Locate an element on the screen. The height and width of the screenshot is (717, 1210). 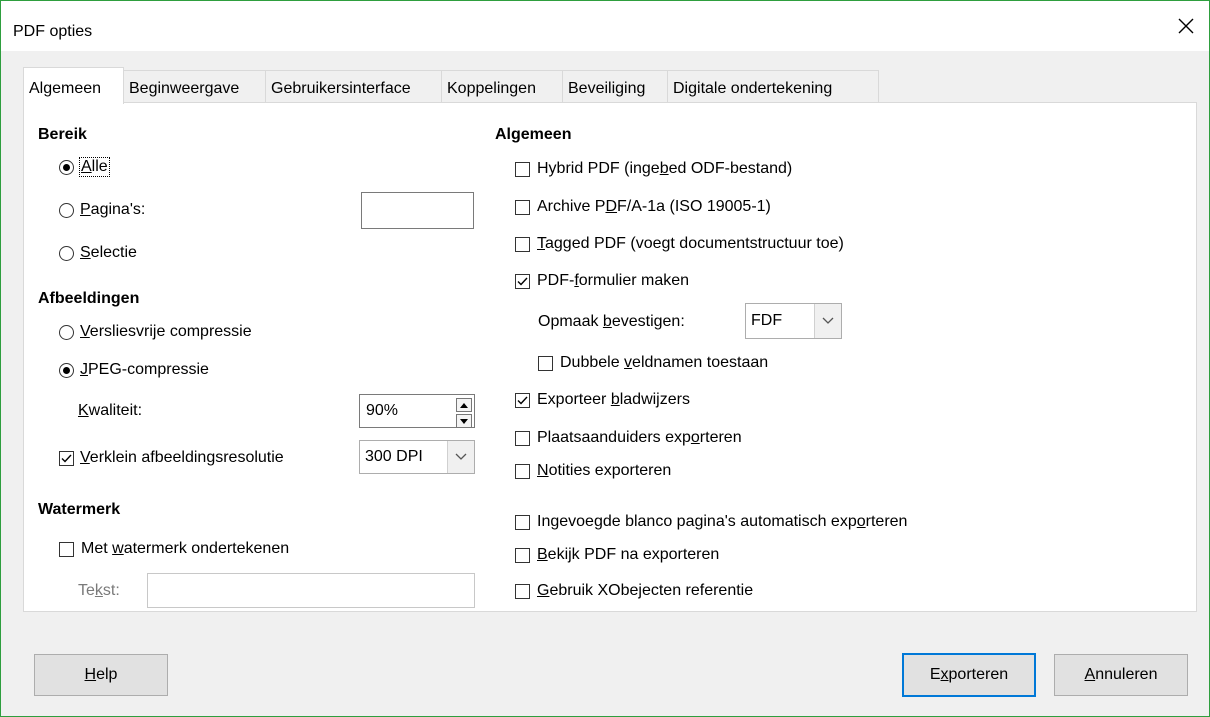
duplicate-fields-option: Dubbele veldnamen toestaan is located at coordinates (653, 363).